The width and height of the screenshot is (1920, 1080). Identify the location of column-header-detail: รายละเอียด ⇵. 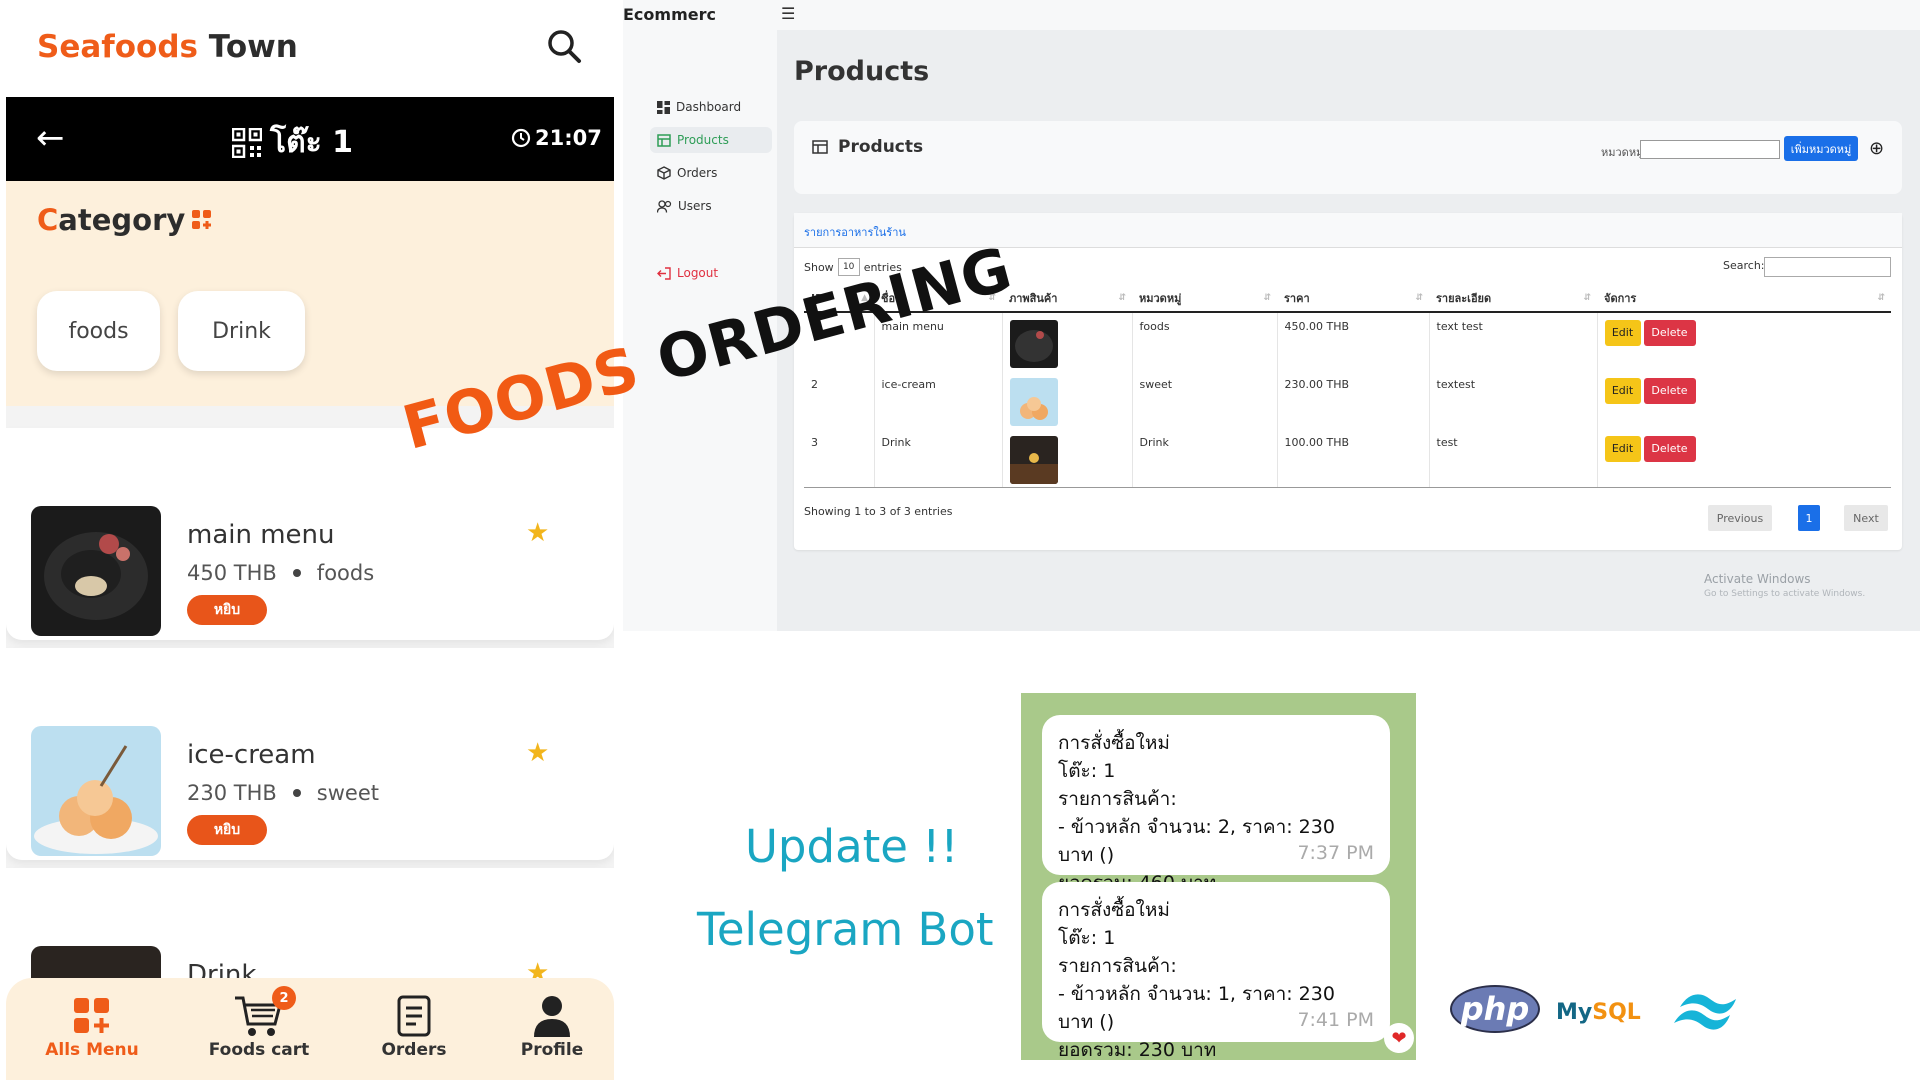
(1513, 299).